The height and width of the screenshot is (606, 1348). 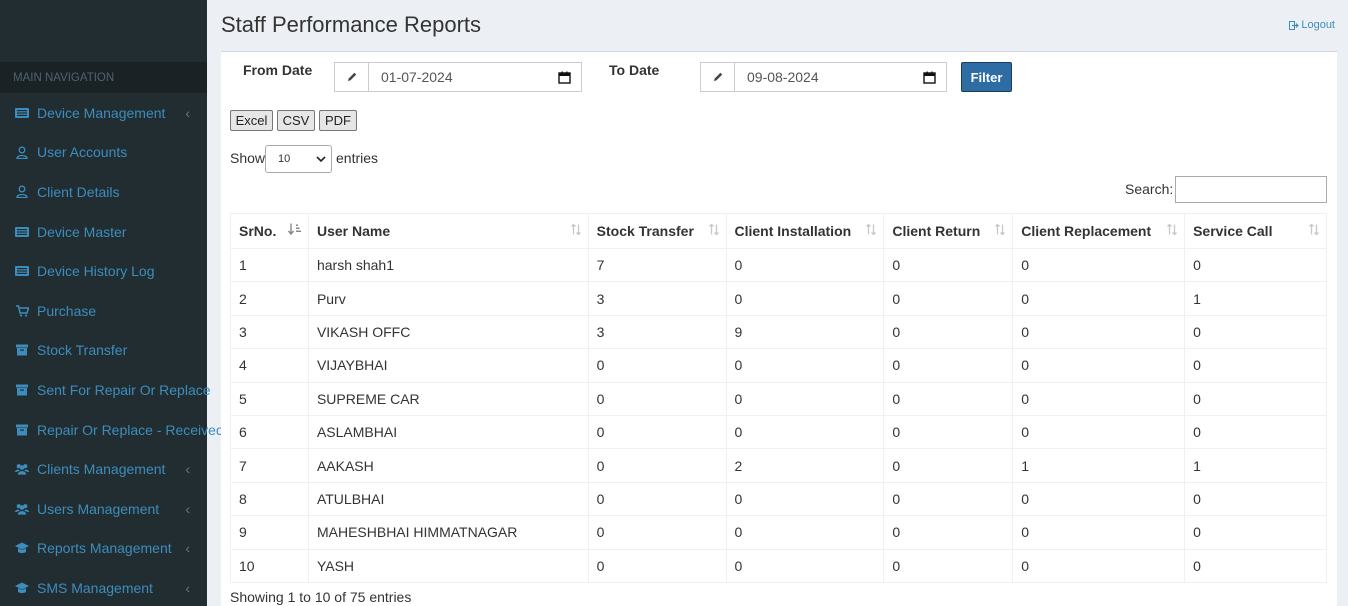 I want to click on sidebar-item-user-accounts: User Accounts, so click(x=103, y=153).